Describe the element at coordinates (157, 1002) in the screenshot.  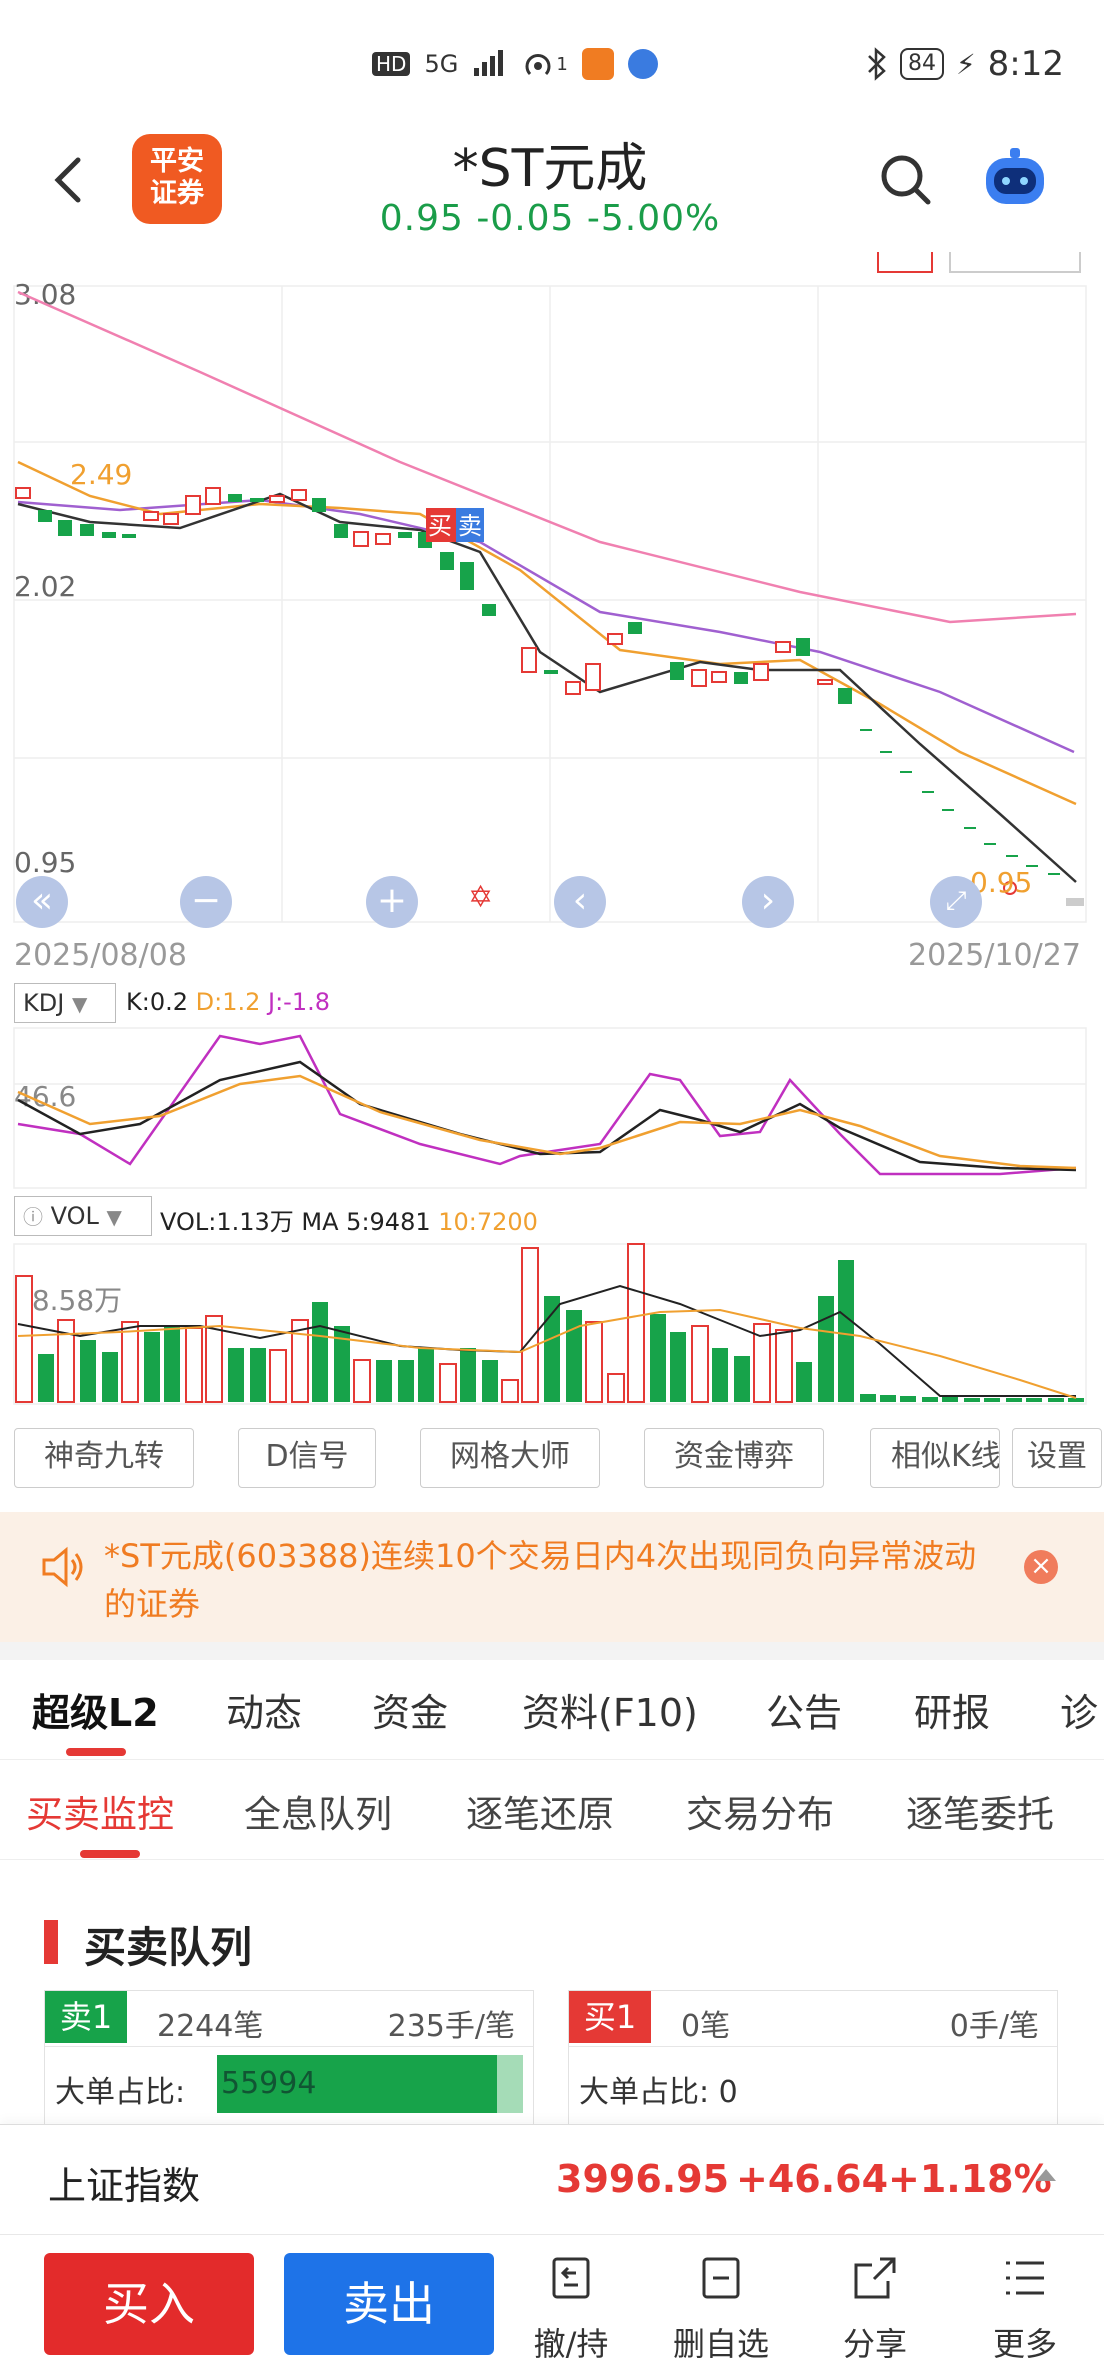
I see `kdj-k: K:0.2` at that location.